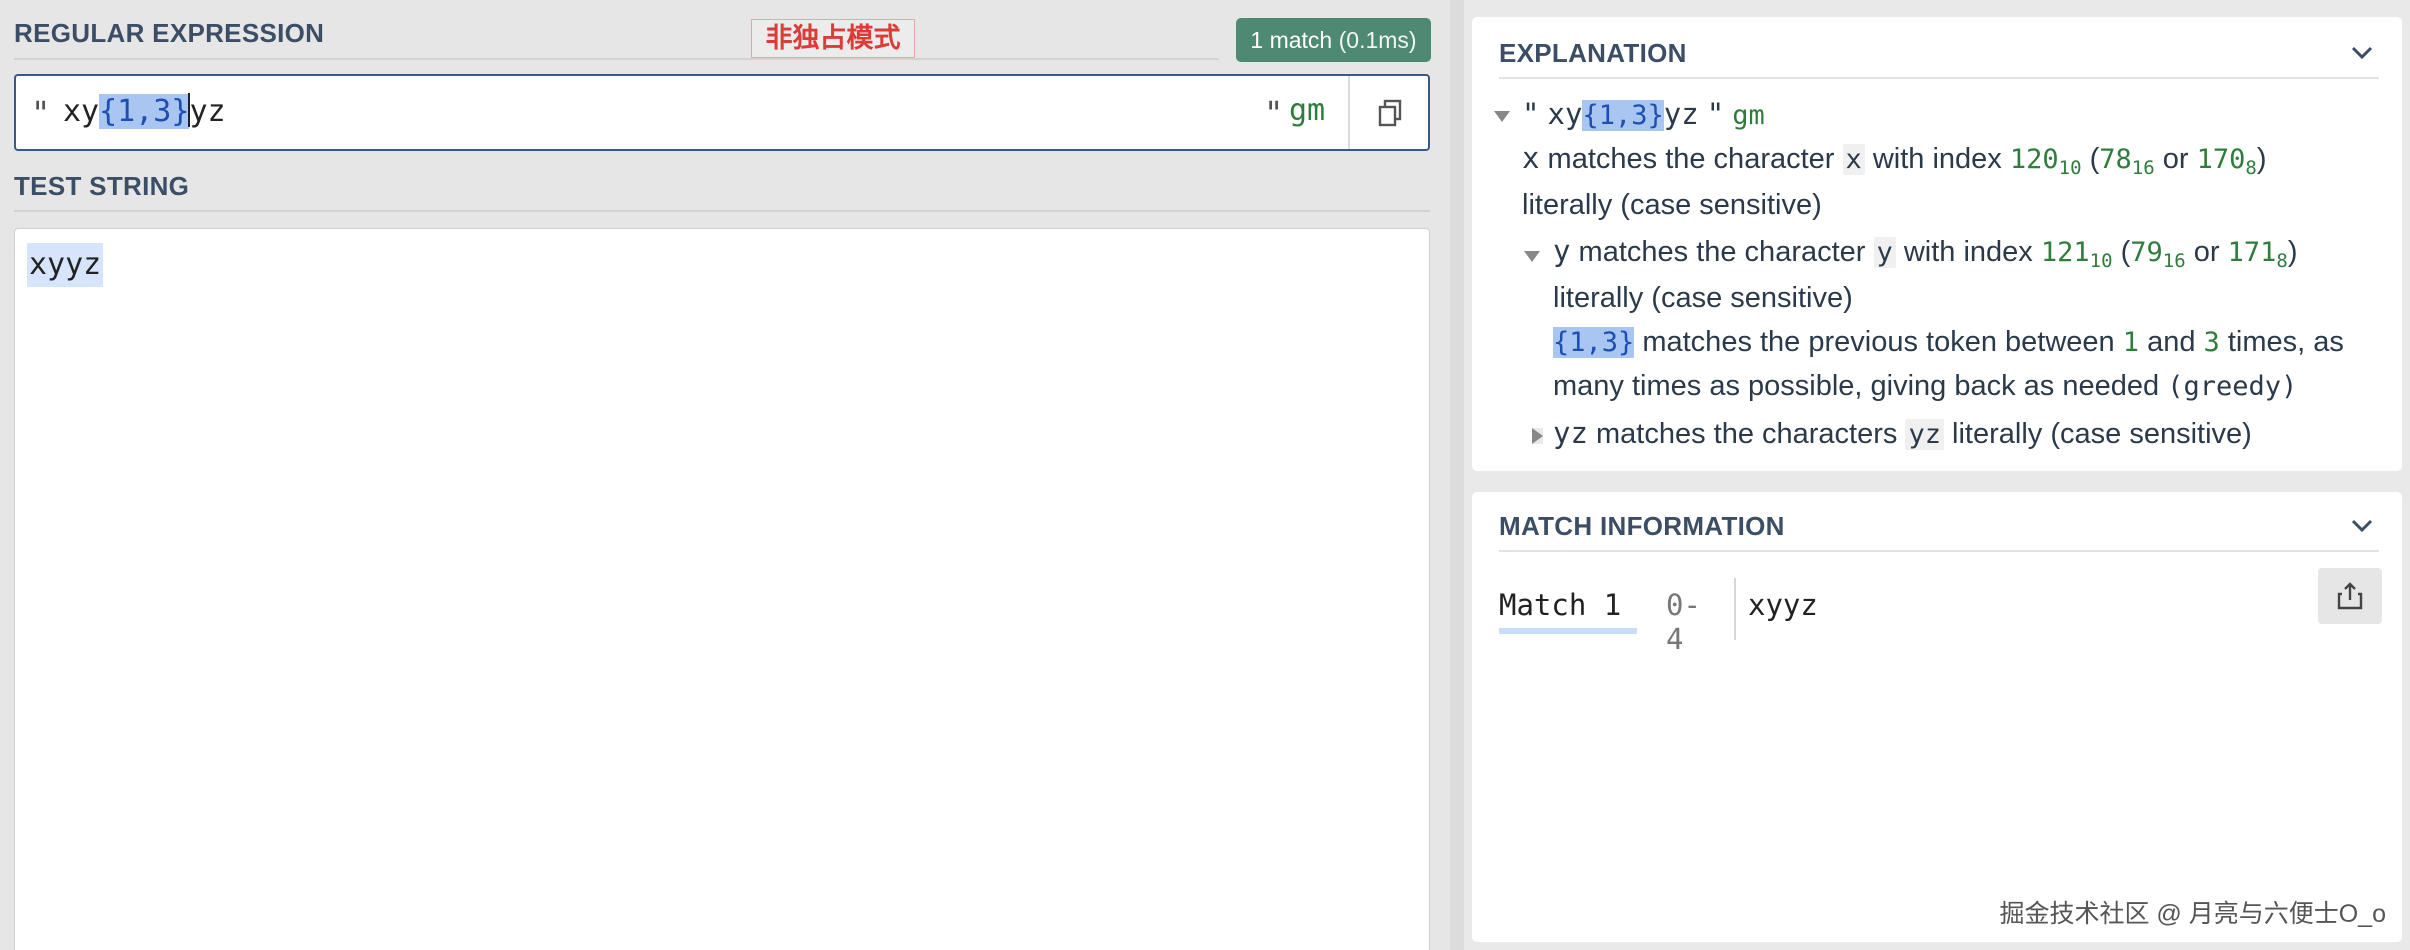 The image size is (2410, 950). What do you see at coordinates (1878, 342) in the screenshot?
I see `quant-text1: matches the previous token between` at bounding box center [1878, 342].